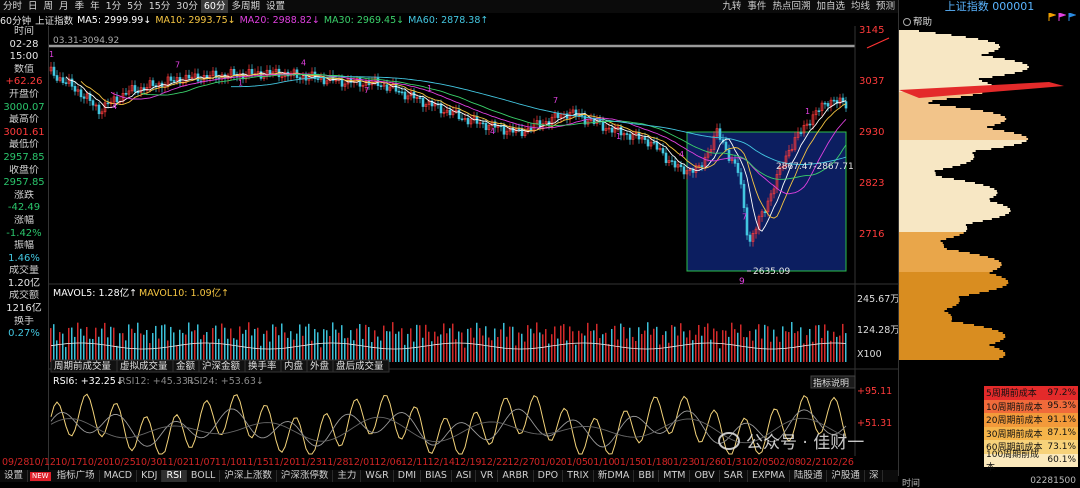 The width and height of the screenshot is (1080, 488). Describe the element at coordinates (245, 6) in the screenshot. I see `period-tab-multi: 多周期` at that location.